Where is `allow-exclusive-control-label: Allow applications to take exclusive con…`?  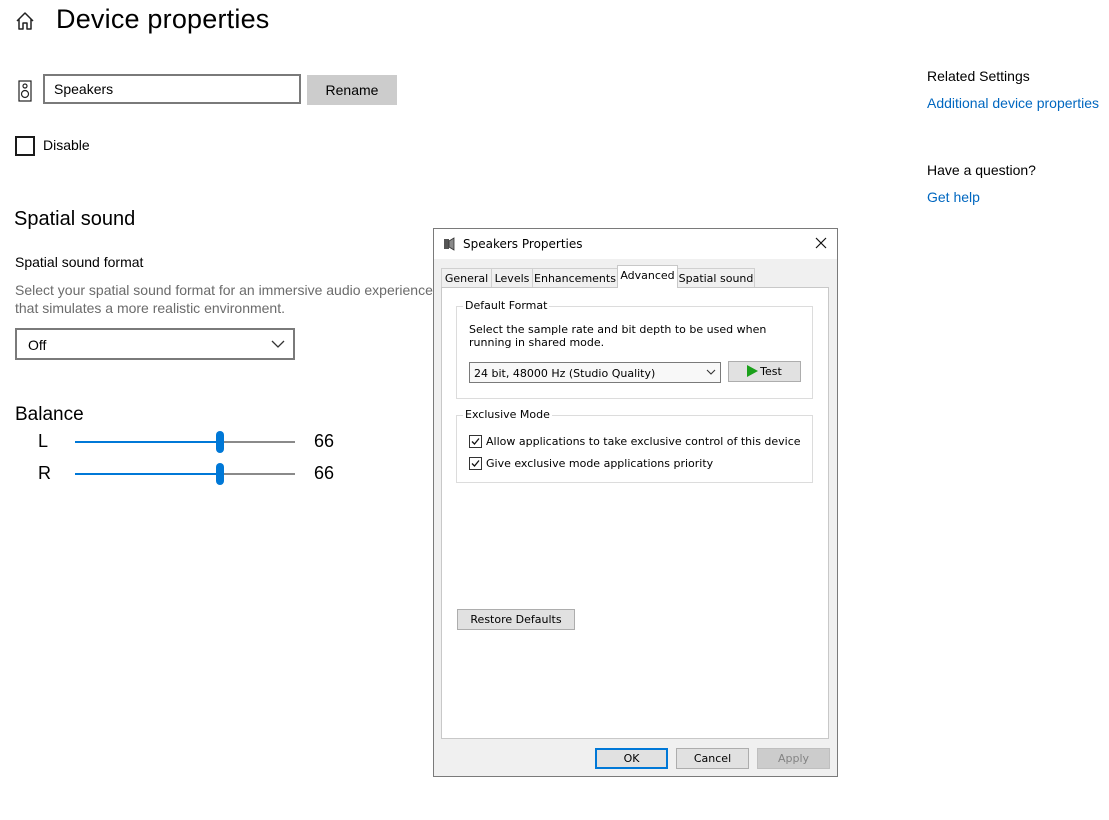 allow-exclusive-control-label: Allow applications to take exclusive con… is located at coordinates (643, 441).